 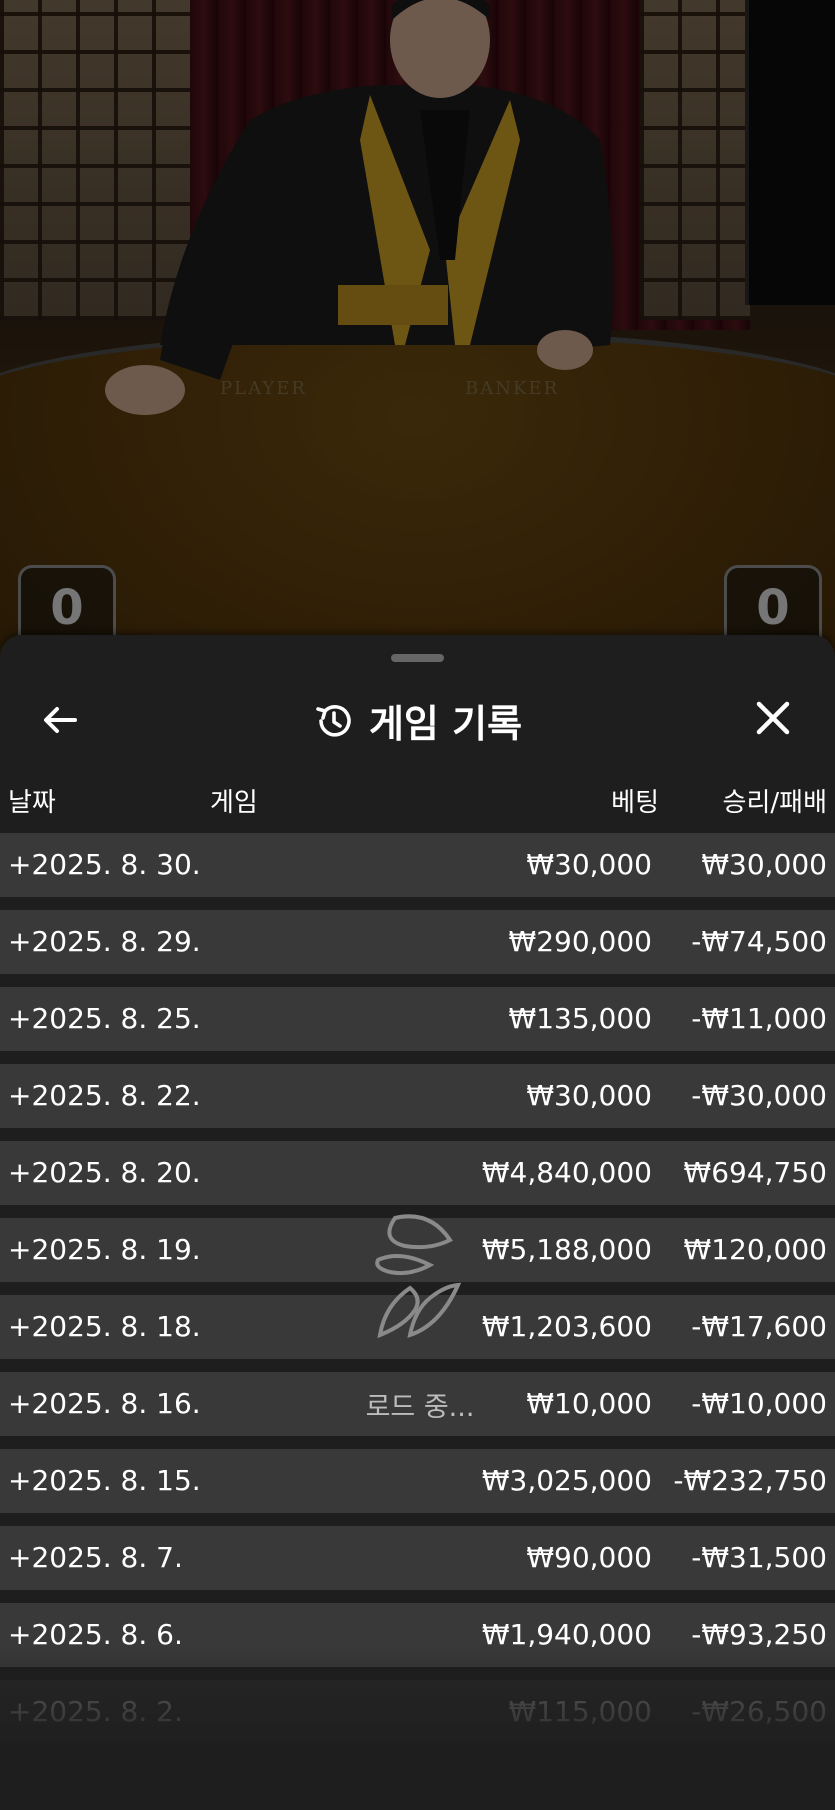 I want to click on row-date: +2025. 8. 30., so click(x=104, y=864).